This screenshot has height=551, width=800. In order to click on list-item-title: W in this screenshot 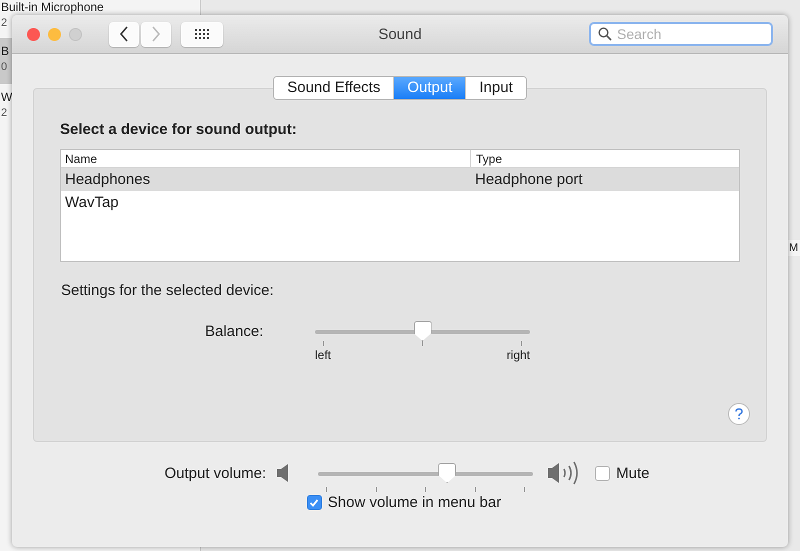, I will do `click(6, 97)`.